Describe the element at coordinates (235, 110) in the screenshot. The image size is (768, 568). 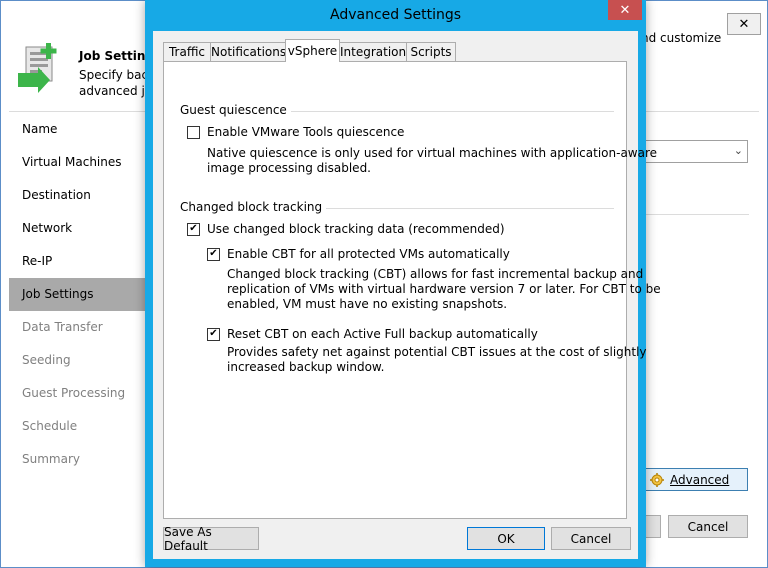
I see `guest-quiescence-group-label: Guest quiescence` at that location.